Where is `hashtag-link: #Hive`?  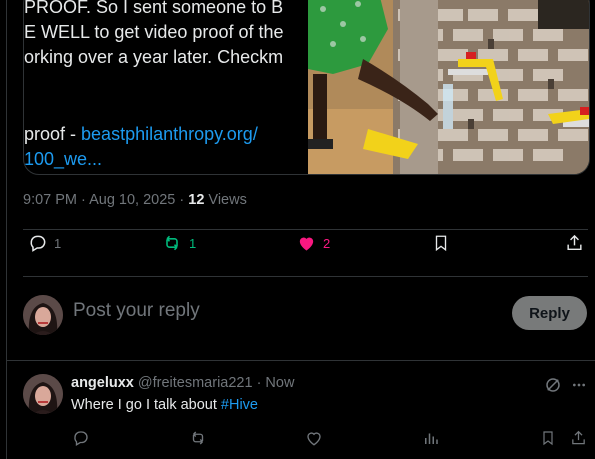 hashtag-link: #Hive is located at coordinates (239, 405).